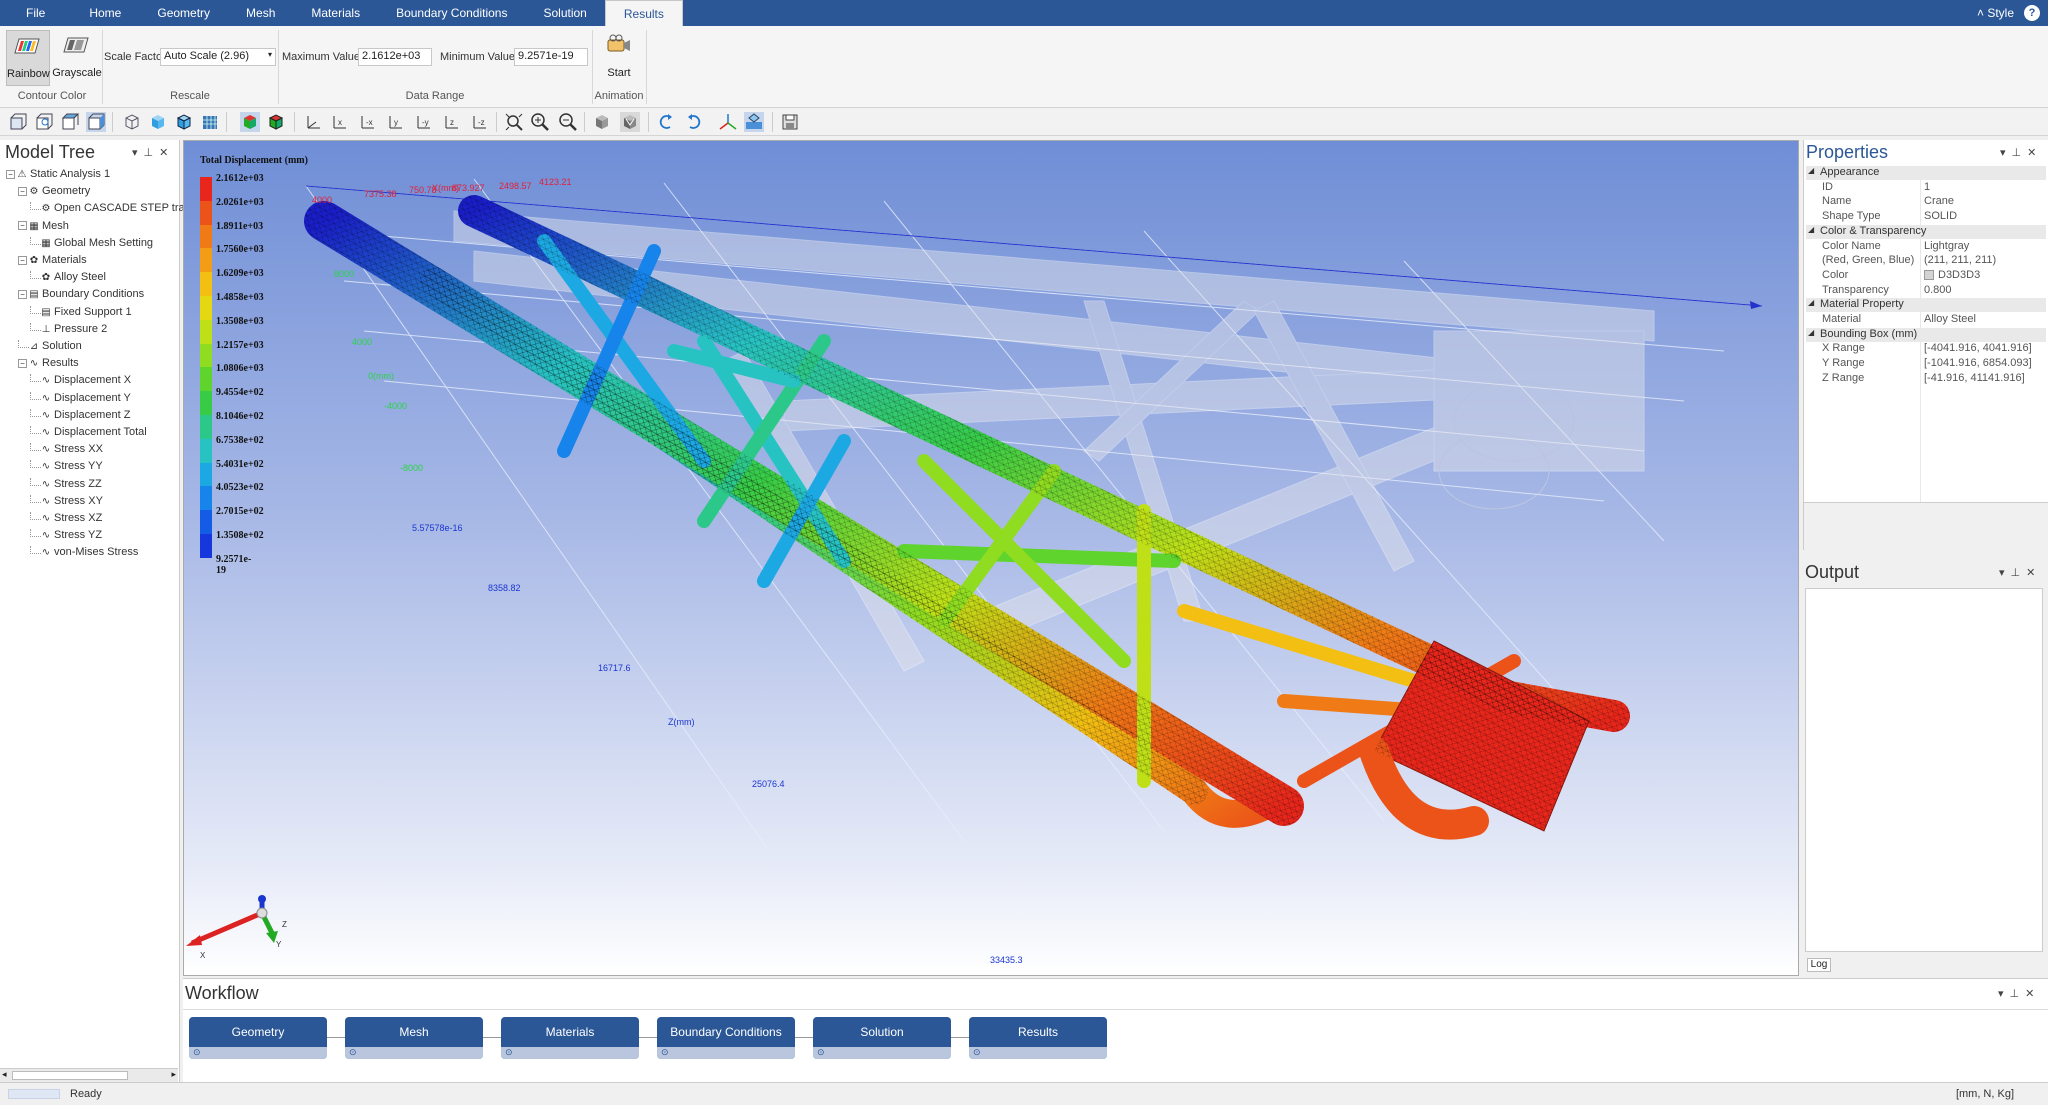 The width and height of the screenshot is (2048, 1105). I want to click on tree-item: ∿ Stress XZ, so click(66, 520).